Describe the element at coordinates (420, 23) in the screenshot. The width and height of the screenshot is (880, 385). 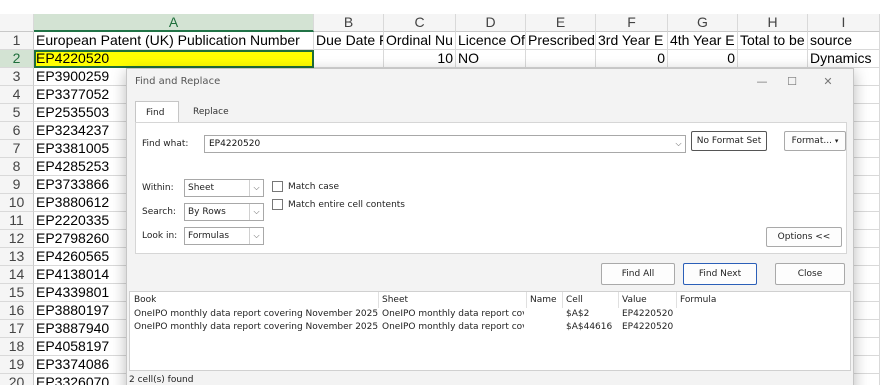
I see `column-header-c: C` at that location.